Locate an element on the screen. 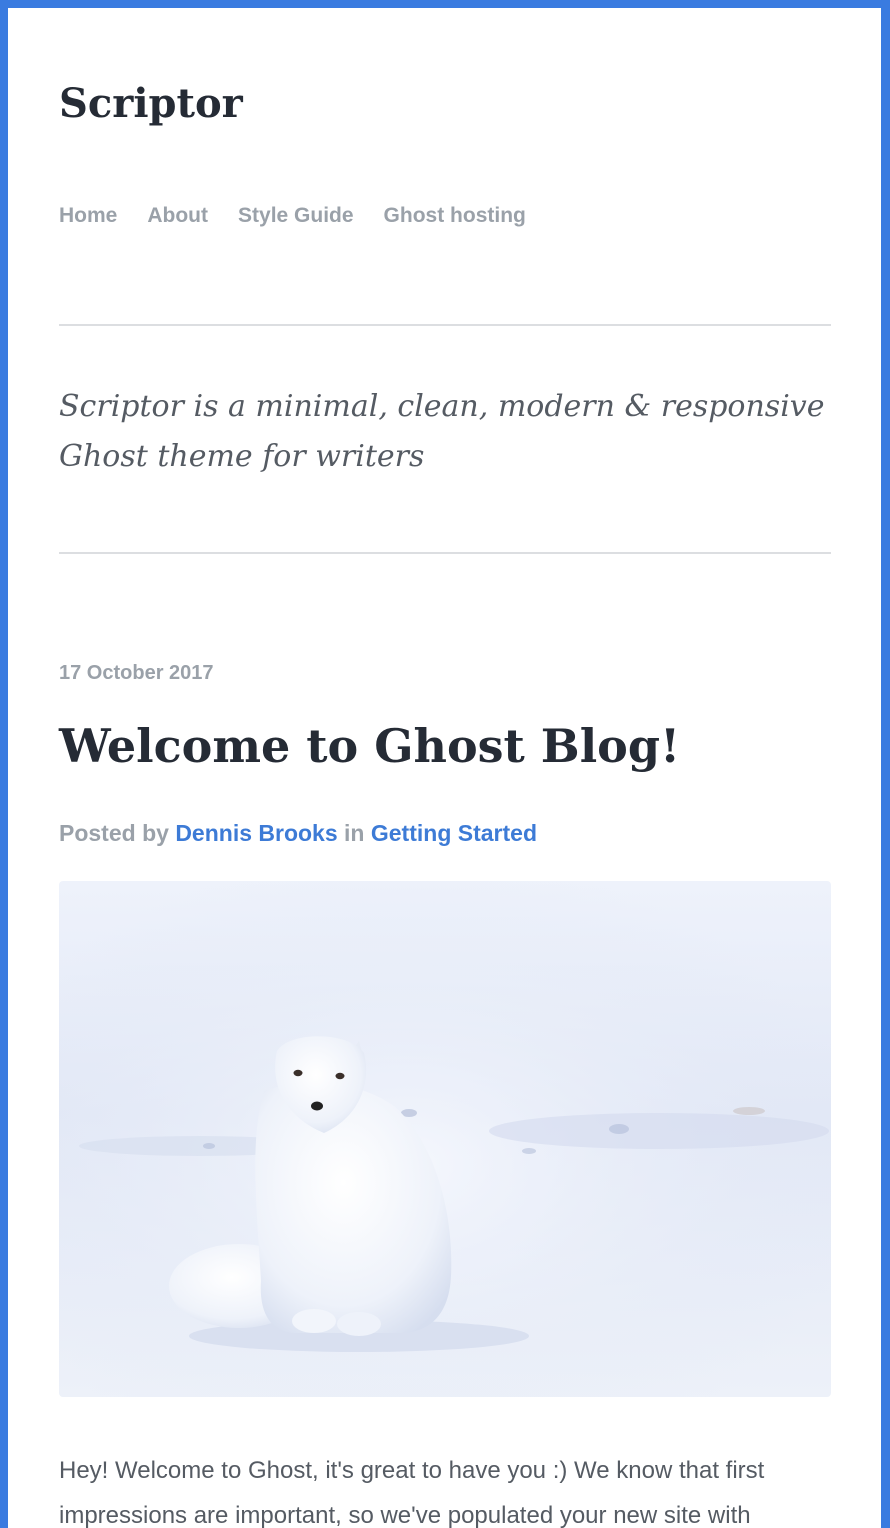  site-title: Scriptor is located at coordinates (151, 104).